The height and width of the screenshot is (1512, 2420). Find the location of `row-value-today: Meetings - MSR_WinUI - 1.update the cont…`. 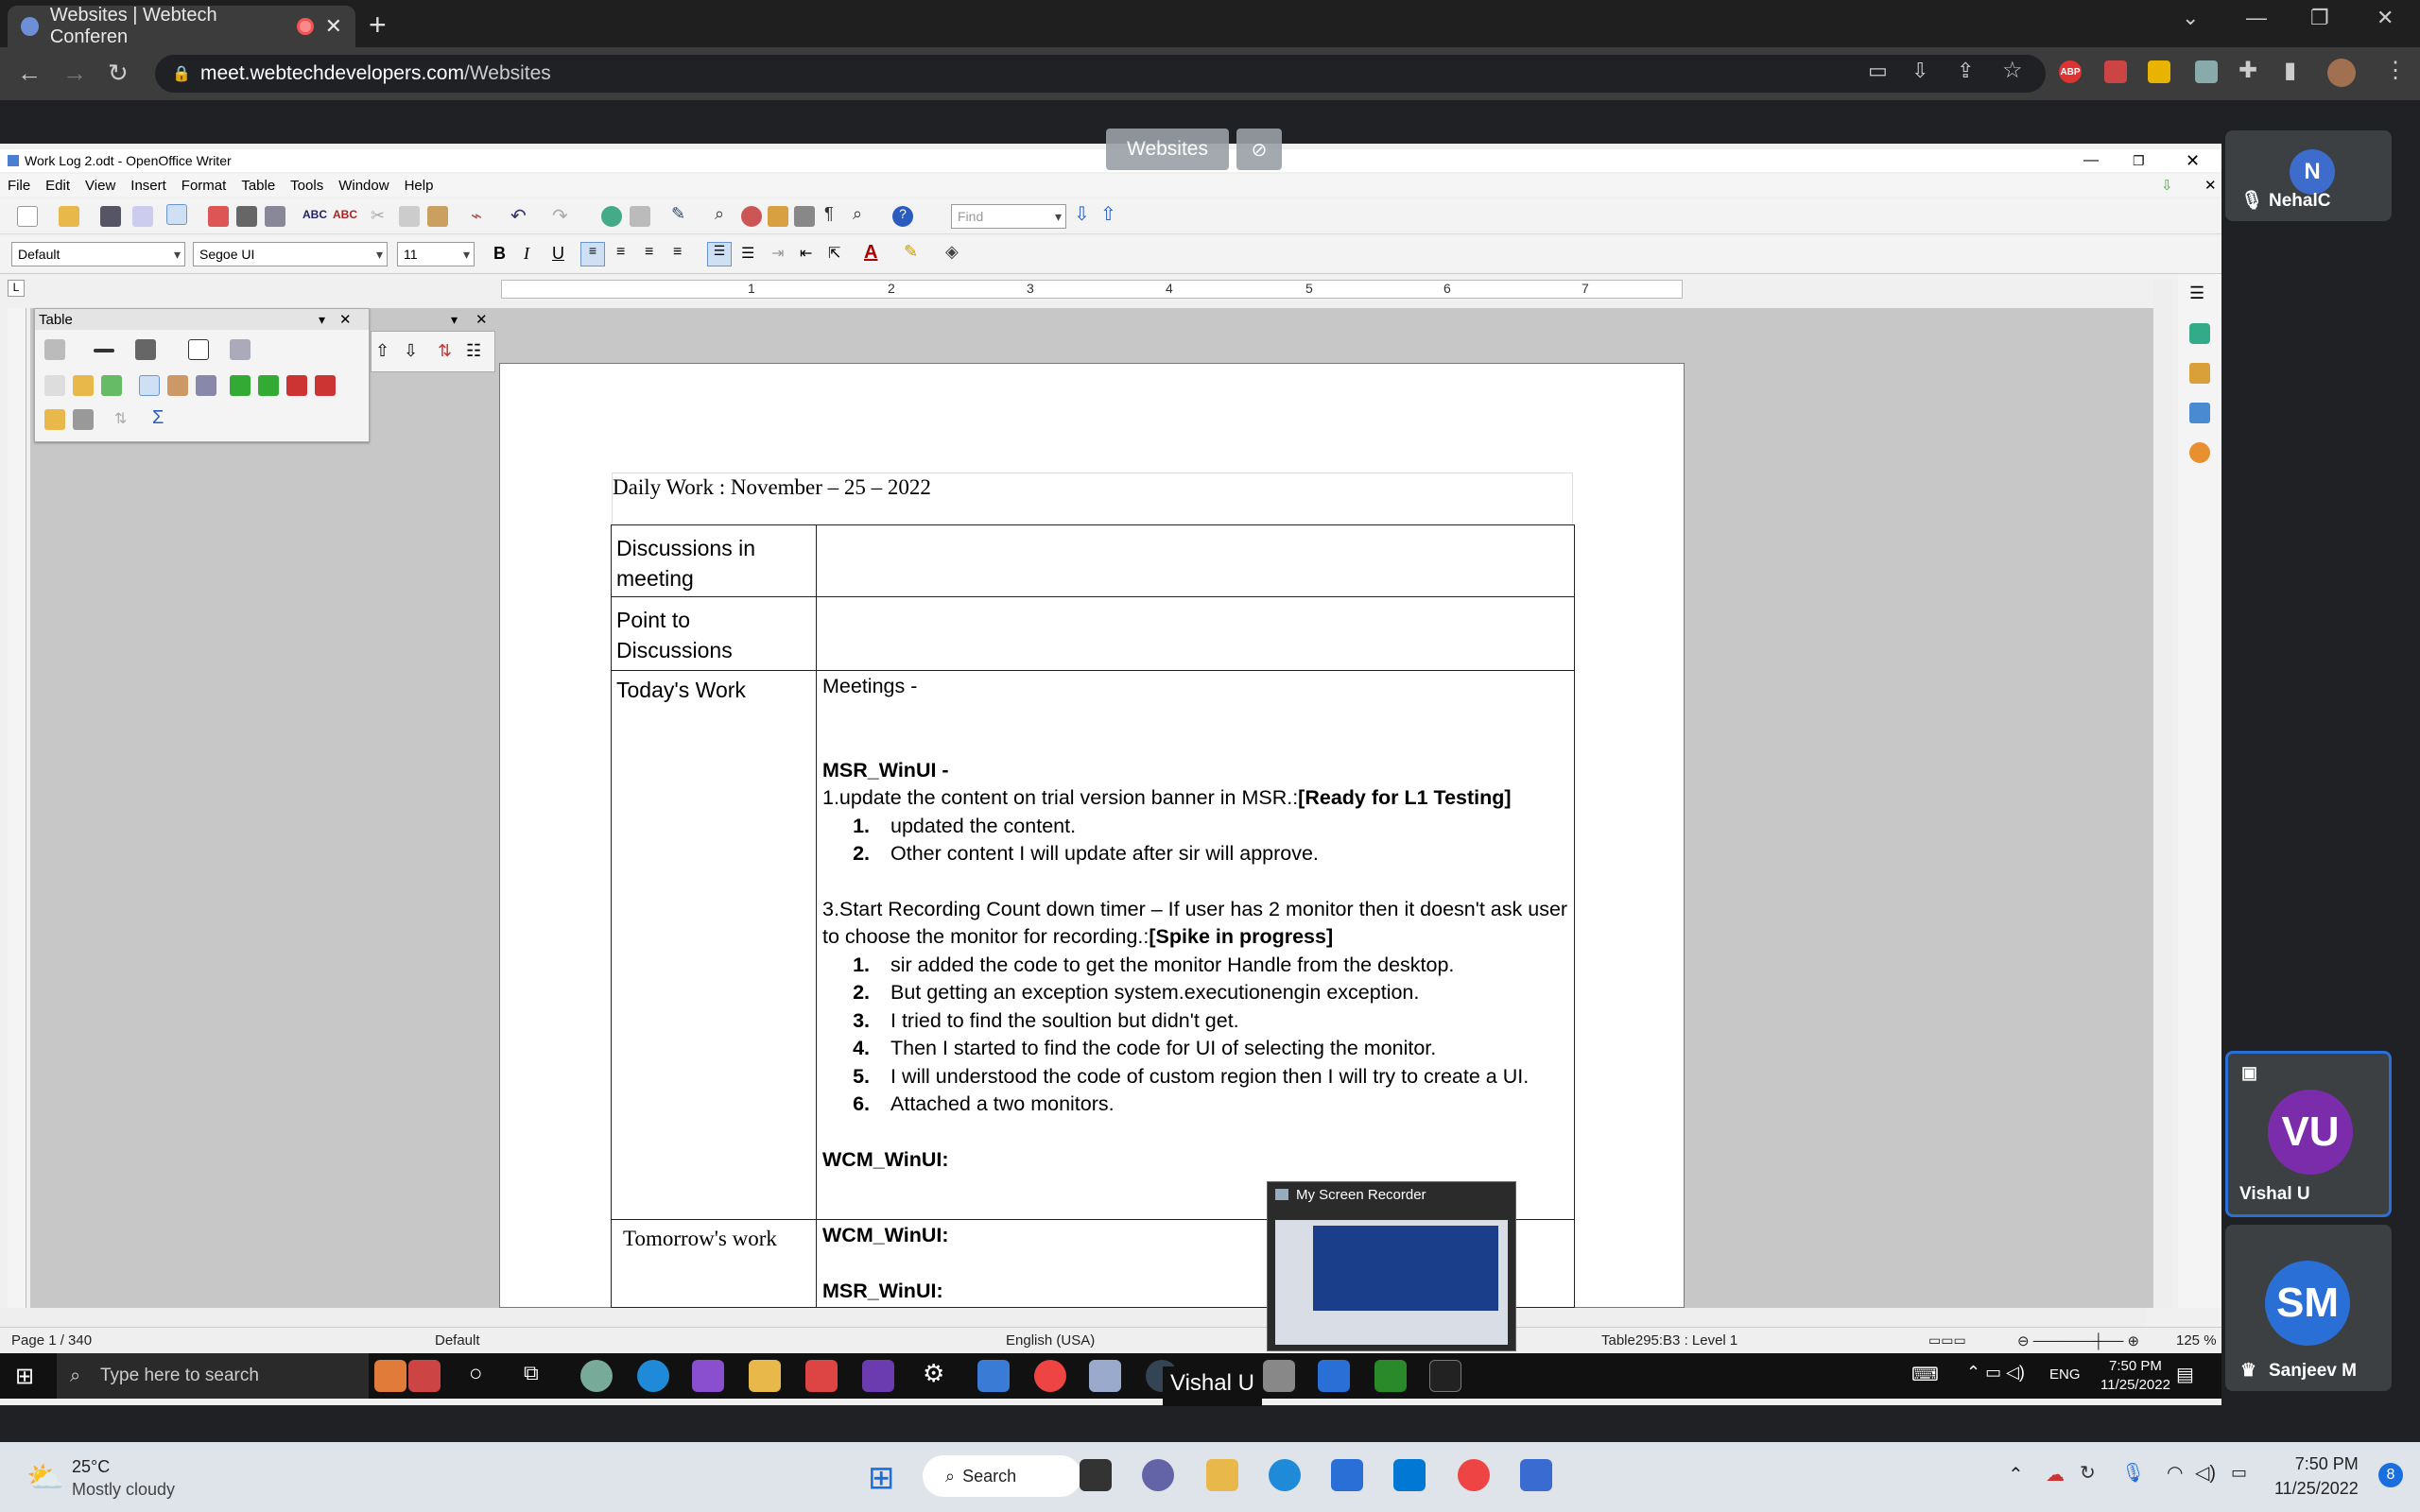

row-value-today: Meetings - MSR_WinUI - 1.update the cont… is located at coordinates (1196, 945).